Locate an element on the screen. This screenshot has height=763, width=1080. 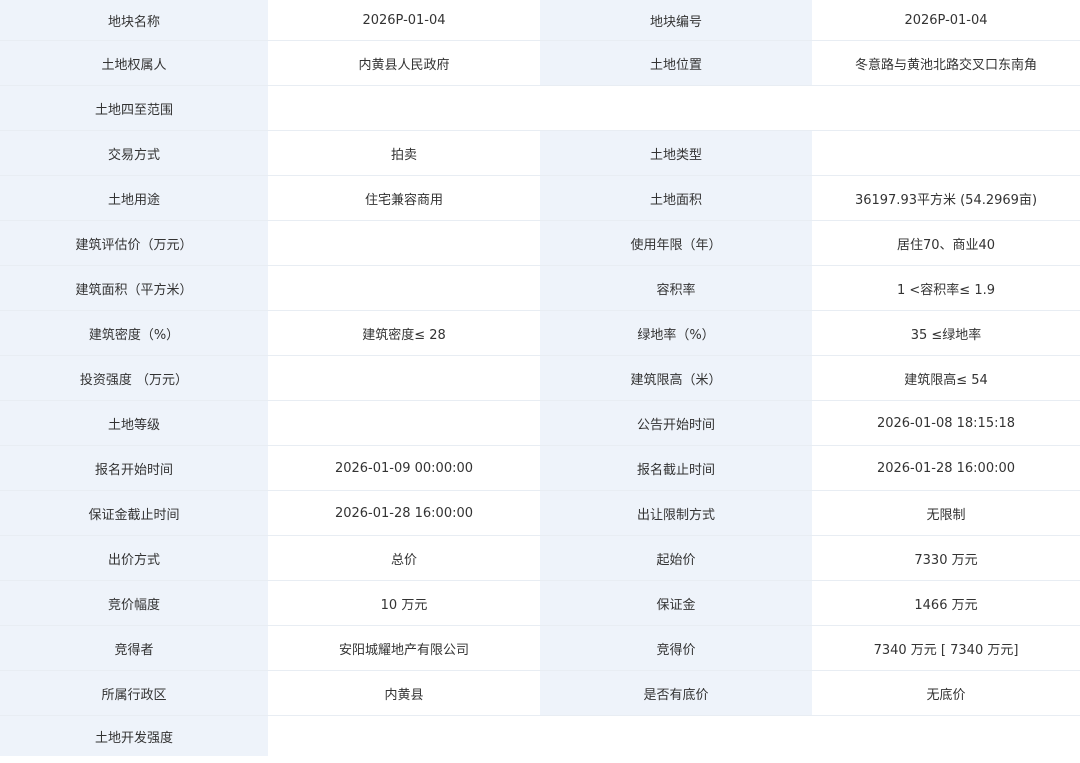
table-row: 所属行政区 内黄县 是否有底价 无底价 is located at coordinates (540, 693).